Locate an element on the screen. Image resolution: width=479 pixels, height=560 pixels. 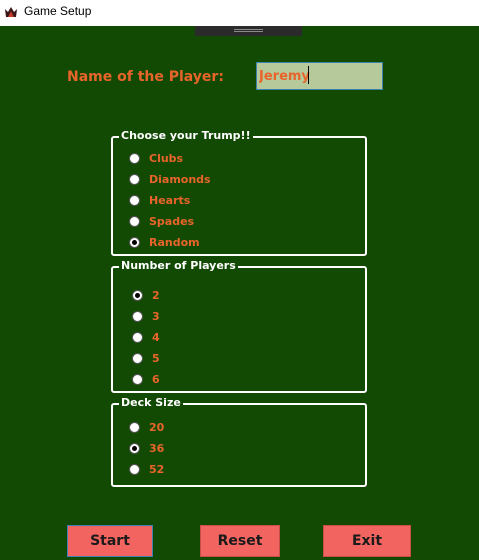
players-group-title: Number of Players is located at coordinates (178, 265).